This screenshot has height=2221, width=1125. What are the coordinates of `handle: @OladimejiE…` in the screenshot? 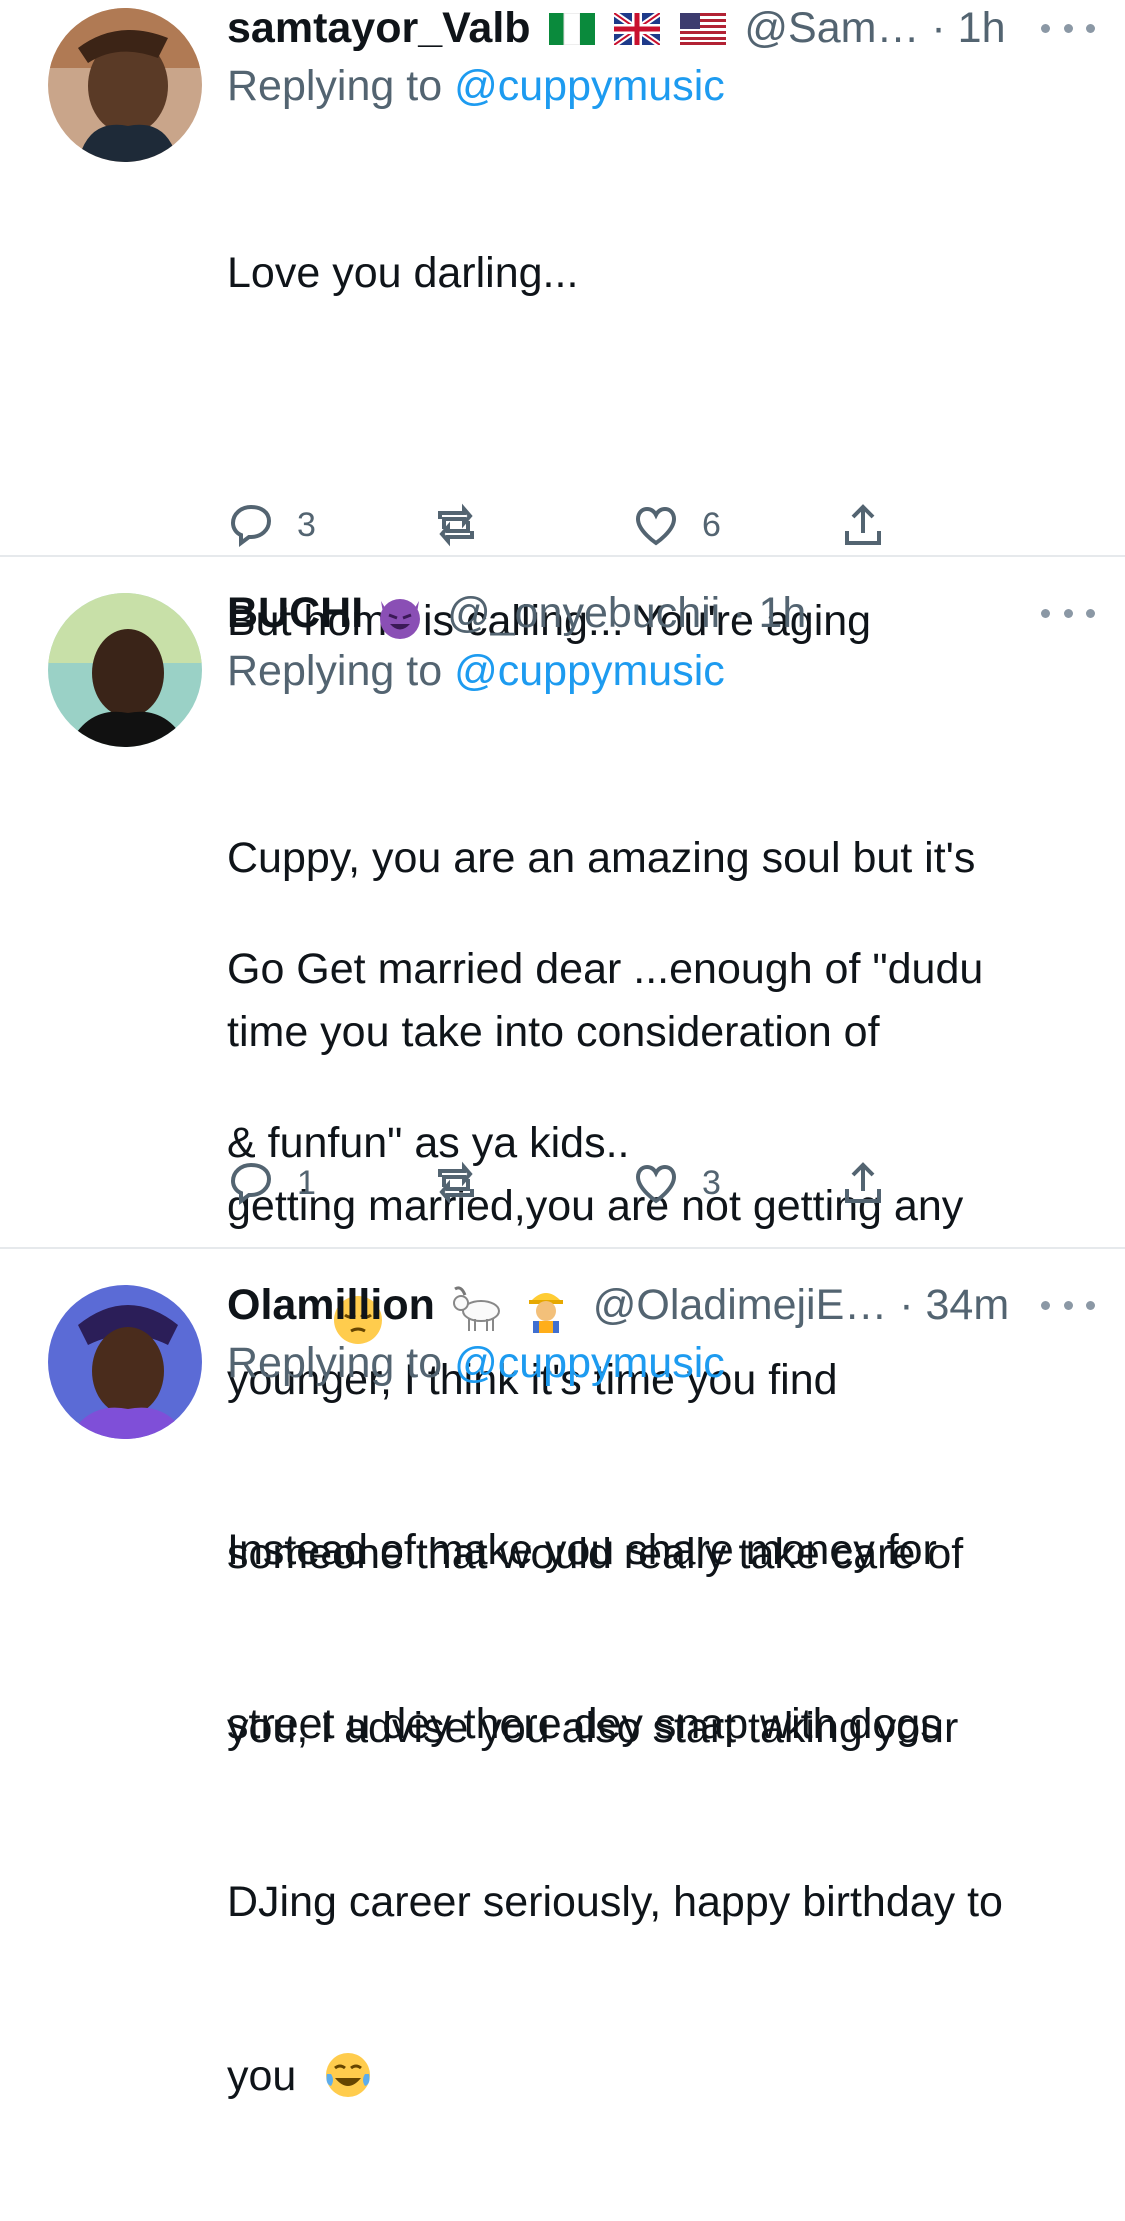 It's located at (740, 1305).